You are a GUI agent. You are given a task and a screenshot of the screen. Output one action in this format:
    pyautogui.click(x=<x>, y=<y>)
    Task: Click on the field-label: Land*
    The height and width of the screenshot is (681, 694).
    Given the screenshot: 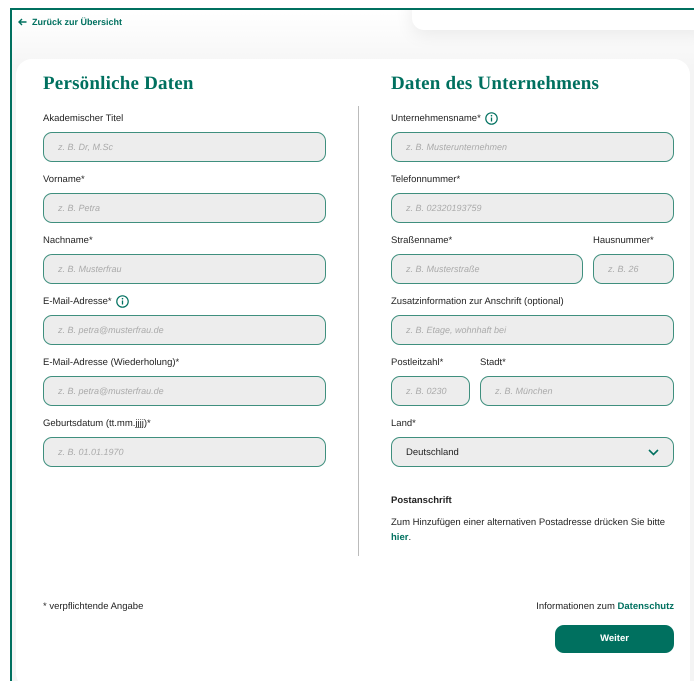 What is the action you would take?
    pyautogui.click(x=403, y=423)
    